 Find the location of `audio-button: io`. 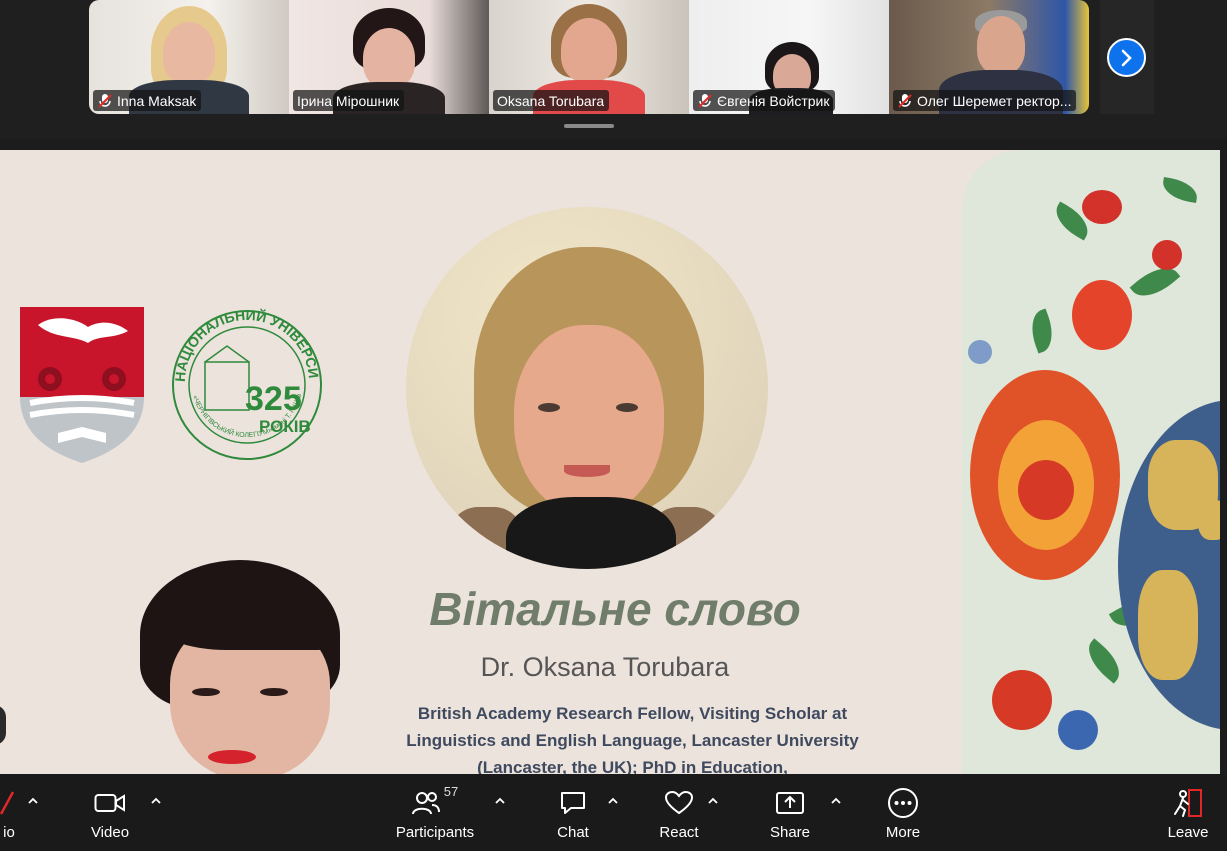

audio-button: io is located at coordinates (12, 812).